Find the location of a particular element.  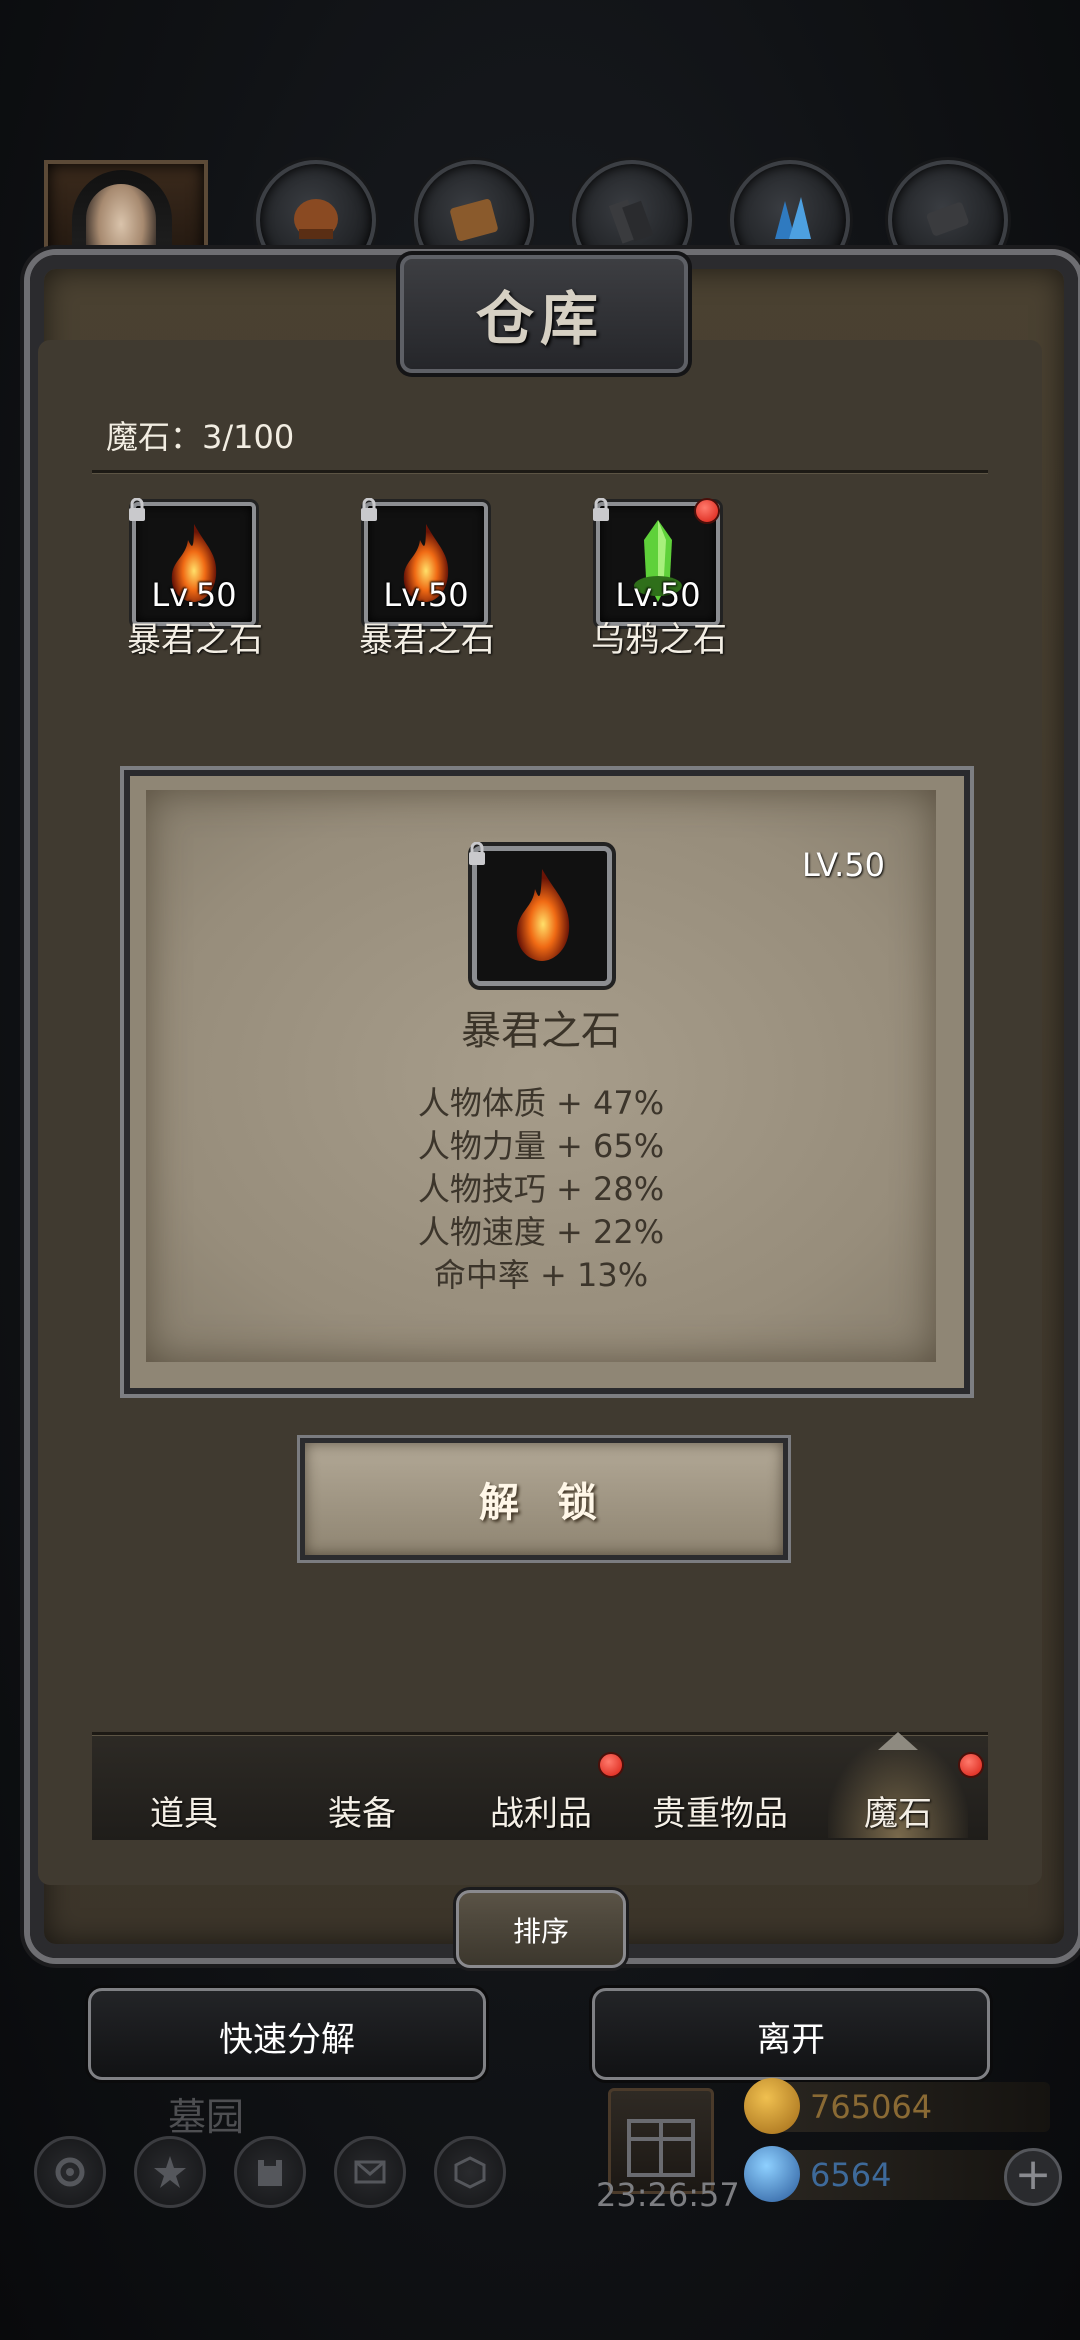

crystal-icon is located at coordinates (793, 218).